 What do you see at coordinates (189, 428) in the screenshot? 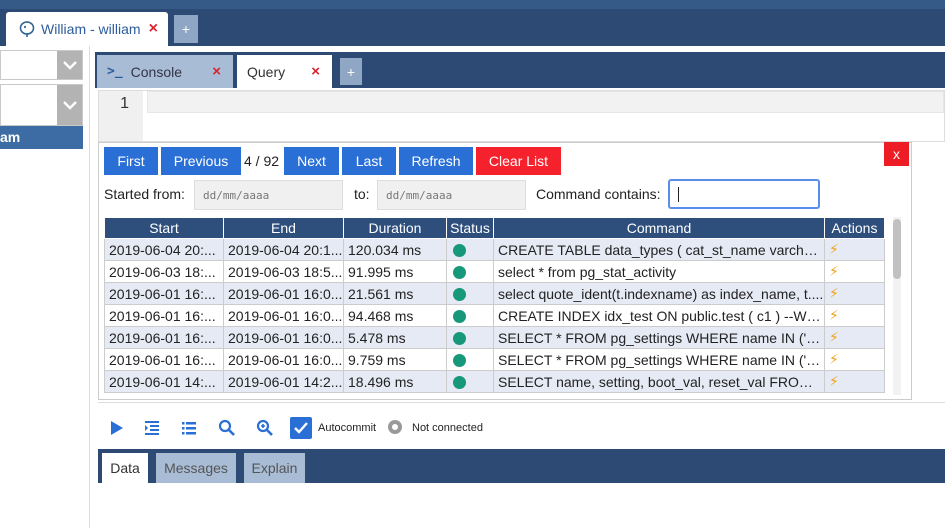
I see `list-icon` at bounding box center [189, 428].